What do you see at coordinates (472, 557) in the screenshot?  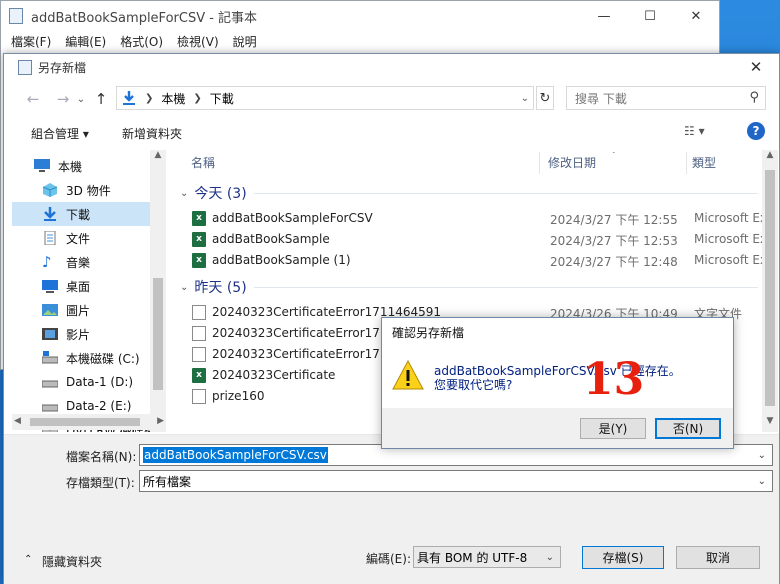 I see `encoding-value: 具有 BOM 的 UTF-8` at bounding box center [472, 557].